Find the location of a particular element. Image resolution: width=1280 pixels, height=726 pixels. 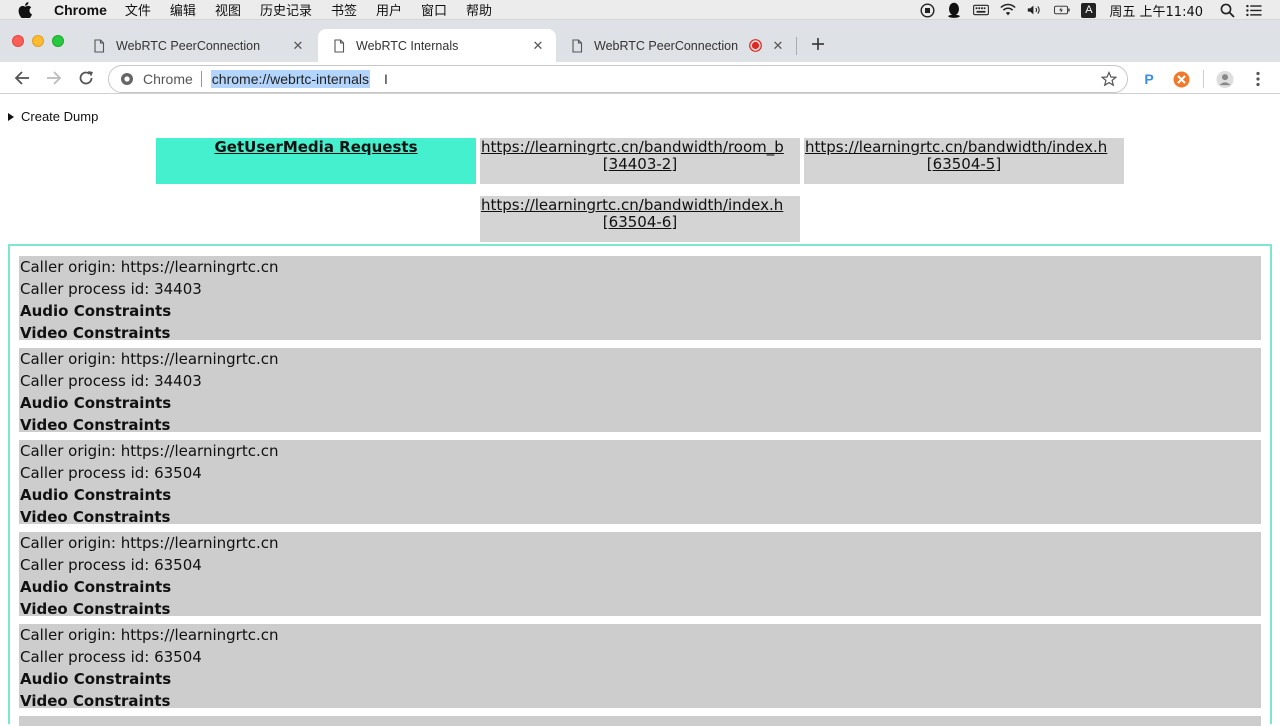

wifi-icon is located at coordinates (1008, 10).